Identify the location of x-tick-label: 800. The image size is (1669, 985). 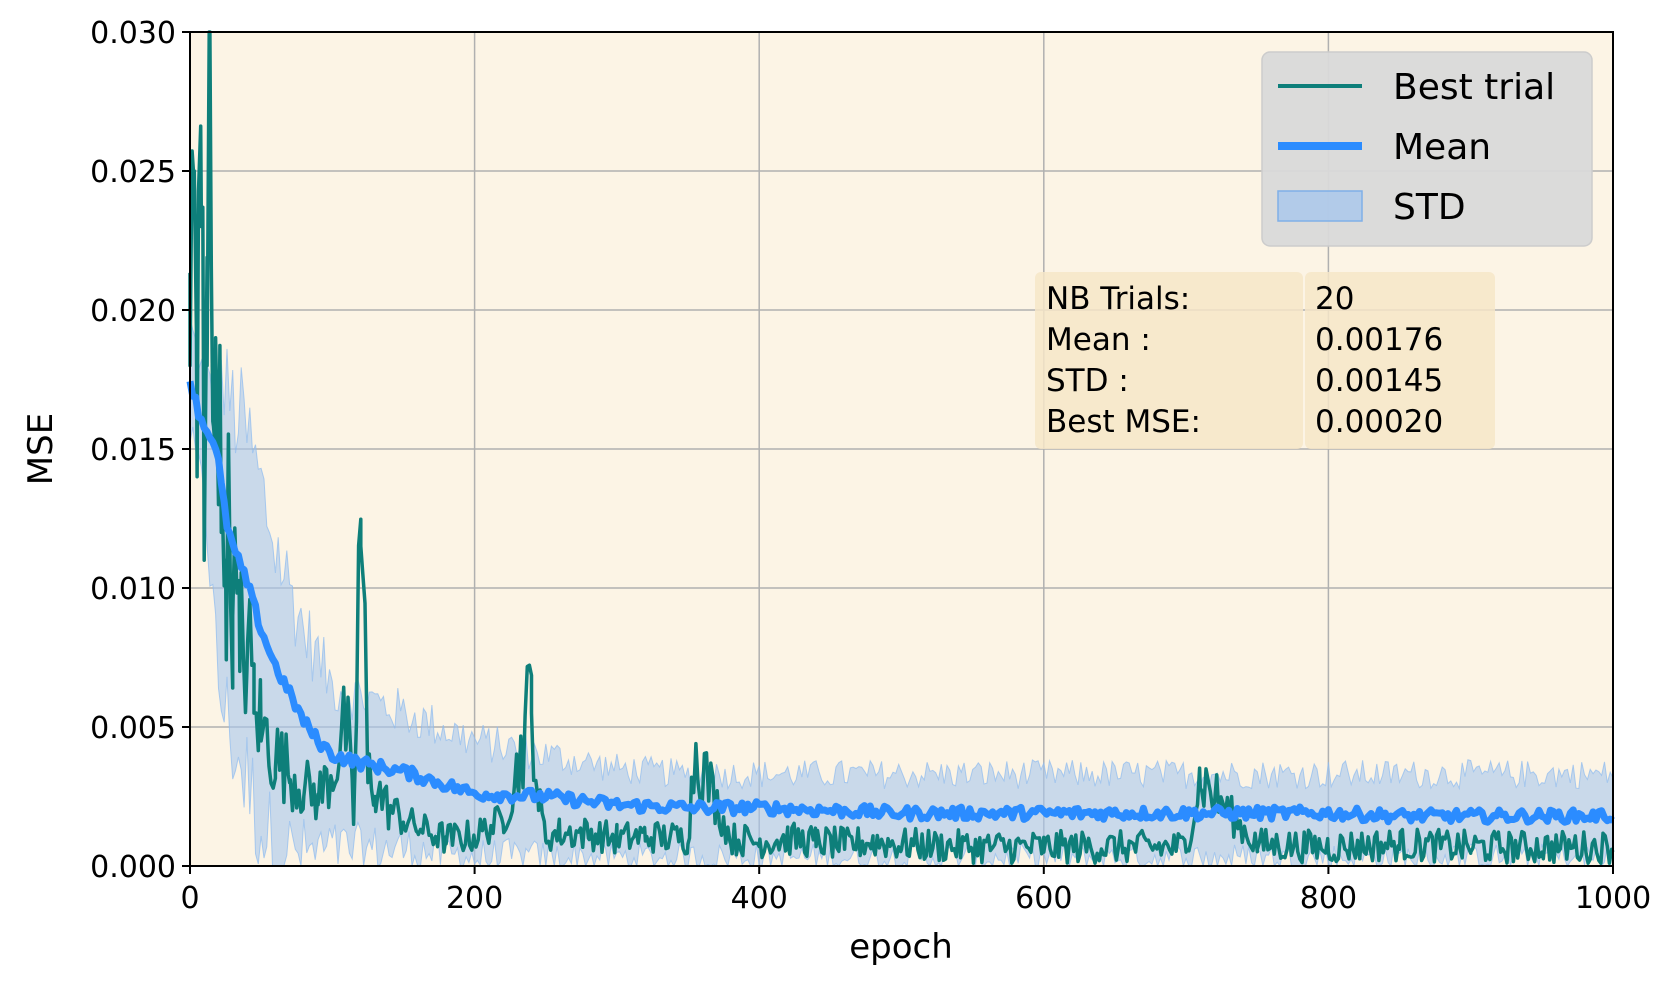
(1328, 898).